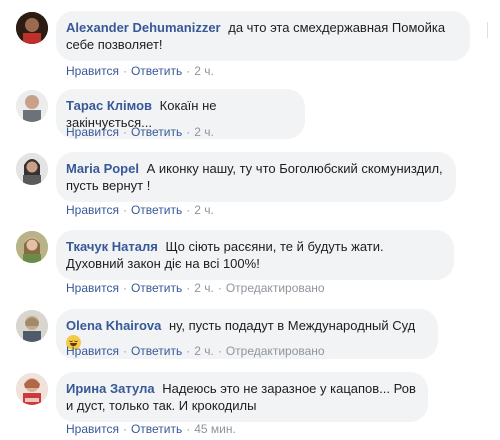 This screenshot has width=500, height=440. Describe the element at coordinates (112, 246) in the screenshot. I see `comment-author: Ткачук Наталя` at that location.